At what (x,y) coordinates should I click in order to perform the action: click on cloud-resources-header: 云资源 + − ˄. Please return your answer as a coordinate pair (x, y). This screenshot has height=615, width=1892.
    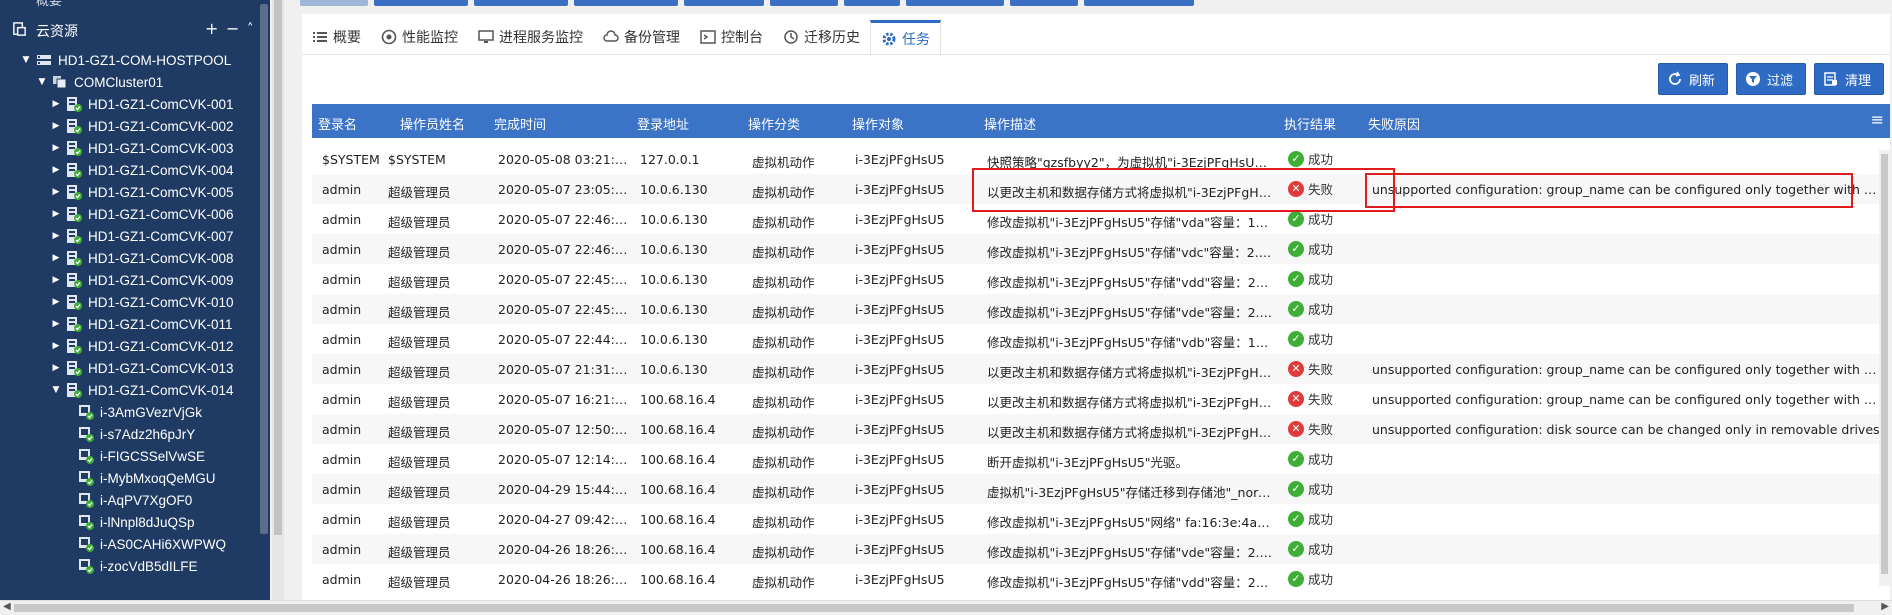
    Looking at the image, I should click on (135, 30).